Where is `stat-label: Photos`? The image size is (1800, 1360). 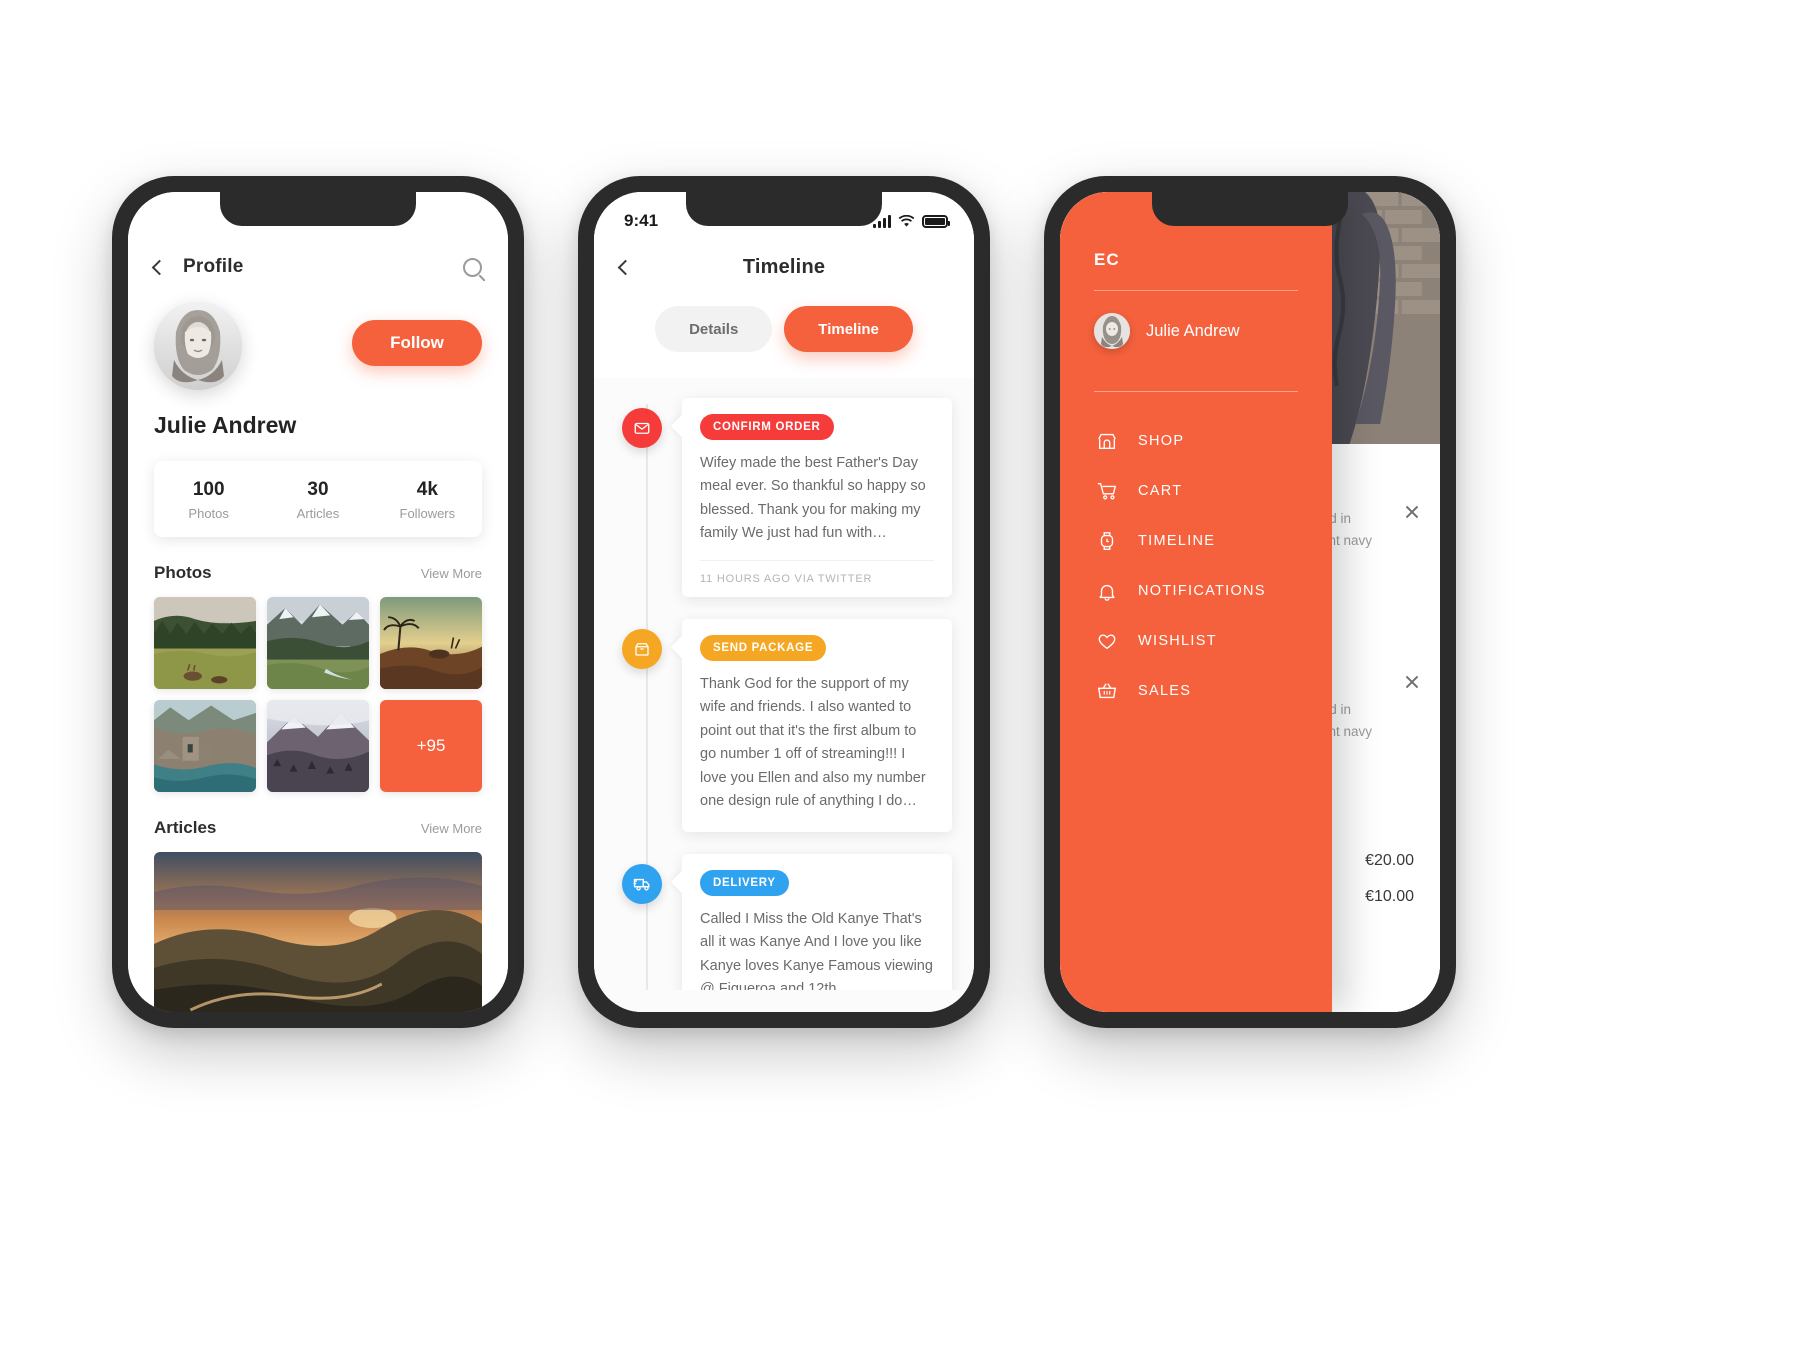
stat-label: Photos is located at coordinates (208, 513).